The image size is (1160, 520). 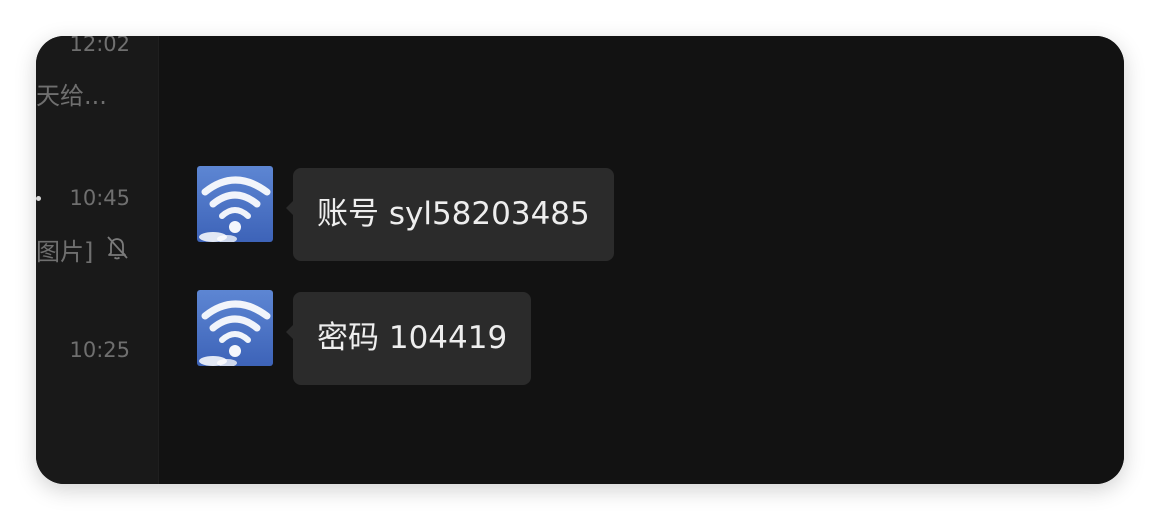 What do you see at coordinates (453, 214) in the screenshot?
I see `message-bubble: 账号 syl58203485` at bounding box center [453, 214].